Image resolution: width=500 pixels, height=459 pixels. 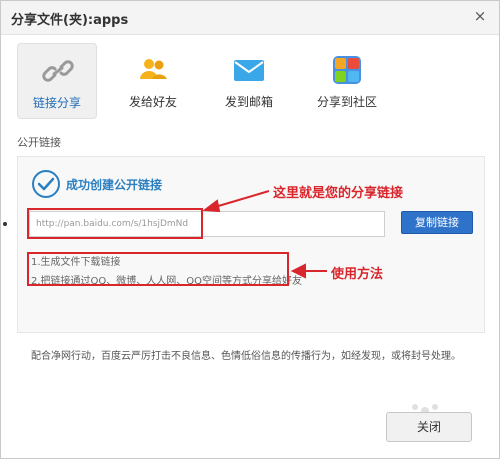 What do you see at coordinates (437, 222) in the screenshot?
I see `copy-link-button: 复制链接` at bounding box center [437, 222].